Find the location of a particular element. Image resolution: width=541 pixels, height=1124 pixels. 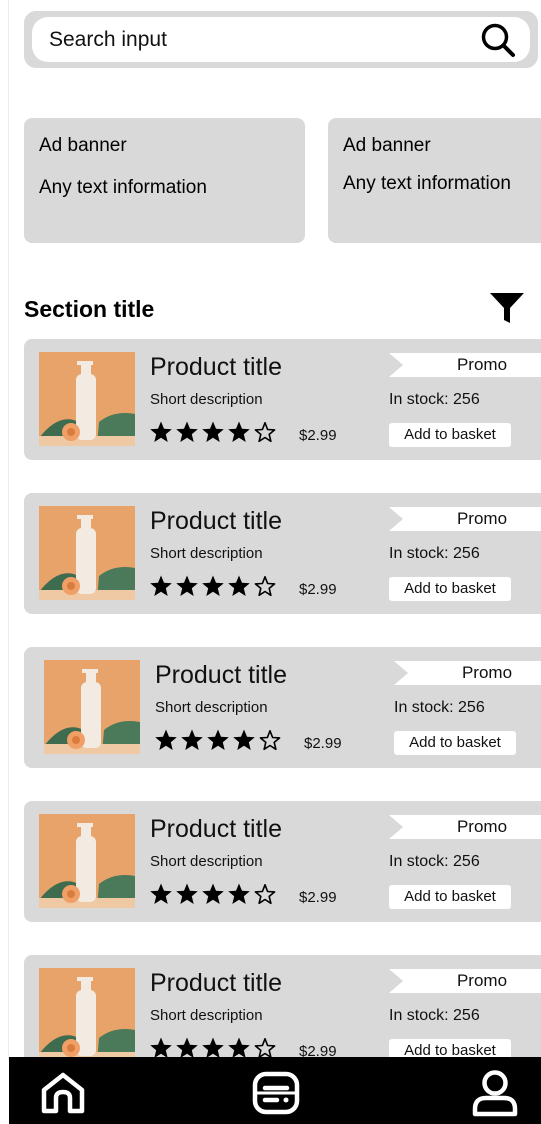

home-icon is located at coordinates (63, 1093).